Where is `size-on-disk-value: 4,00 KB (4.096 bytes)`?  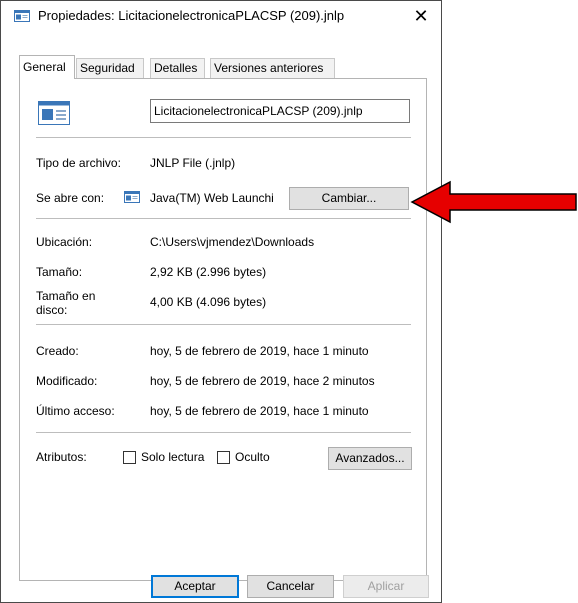 size-on-disk-value: 4,00 KB (4.096 bytes) is located at coordinates (208, 302).